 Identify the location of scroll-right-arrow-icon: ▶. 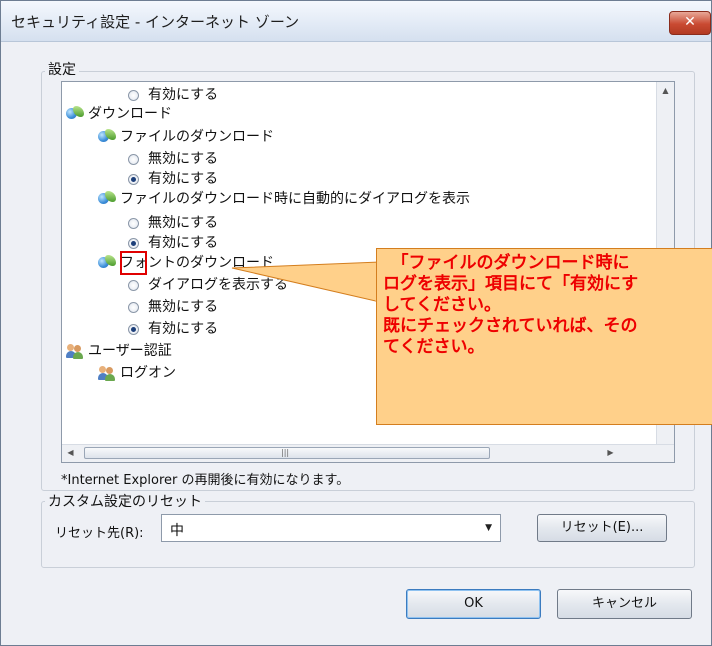
(610, 452).